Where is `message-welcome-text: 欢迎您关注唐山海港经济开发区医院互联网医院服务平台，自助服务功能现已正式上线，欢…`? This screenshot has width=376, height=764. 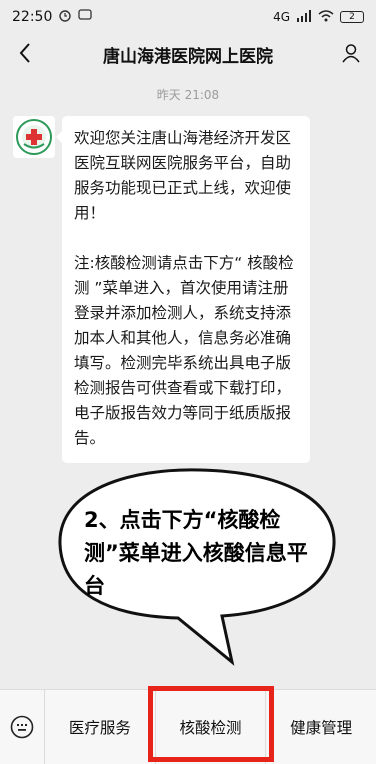
message-welcome-text: 欢迎您关注唐山海港经济开发区医院互联网医院服务平台，自助服务功能现已正式上线，欢… is located at coordinates (183, 175).